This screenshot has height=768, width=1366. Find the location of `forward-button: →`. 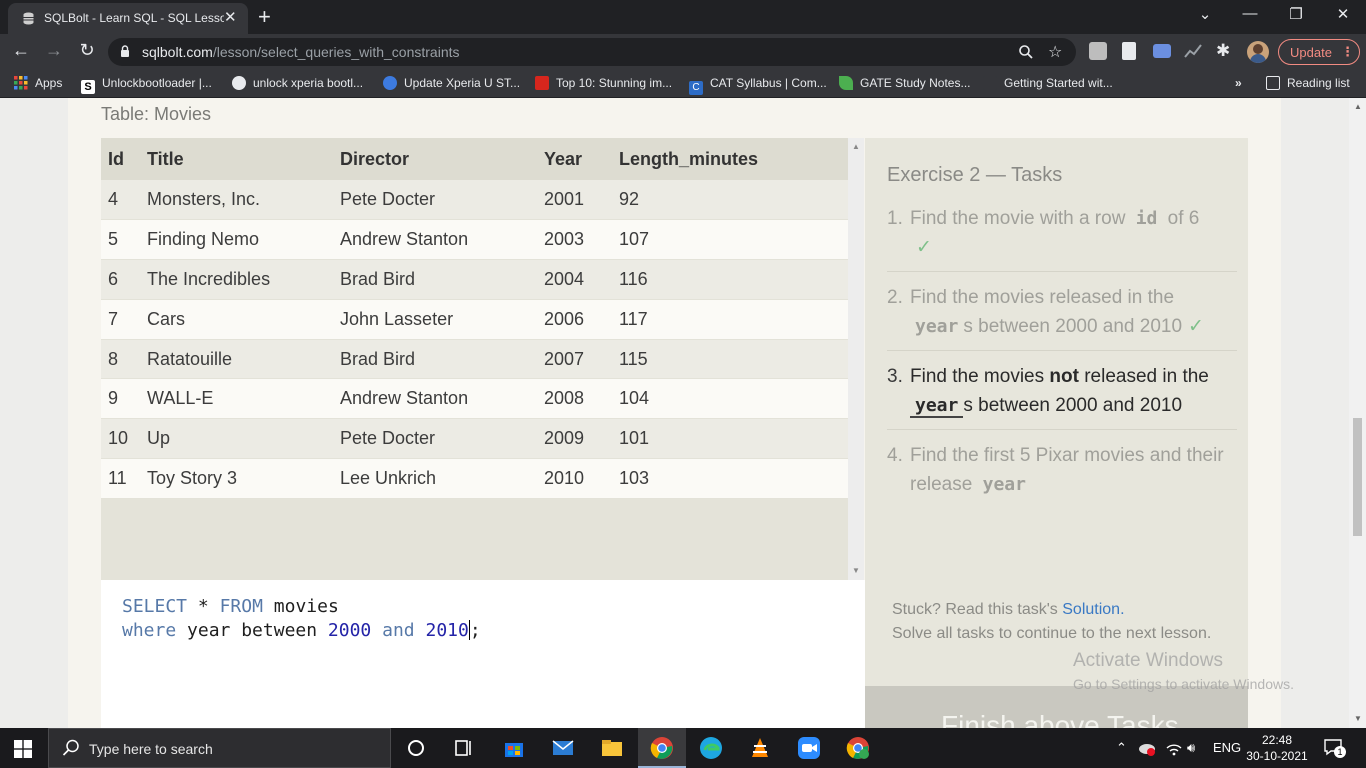

forward-button: → is located at coordinates (54, 50).